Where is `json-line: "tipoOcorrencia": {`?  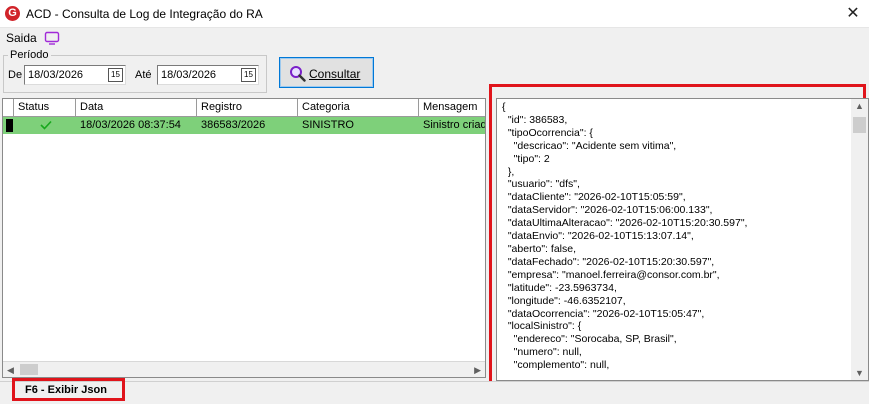
json-line: "tipoOcorrencia": { is located at coordinates (547, 132).